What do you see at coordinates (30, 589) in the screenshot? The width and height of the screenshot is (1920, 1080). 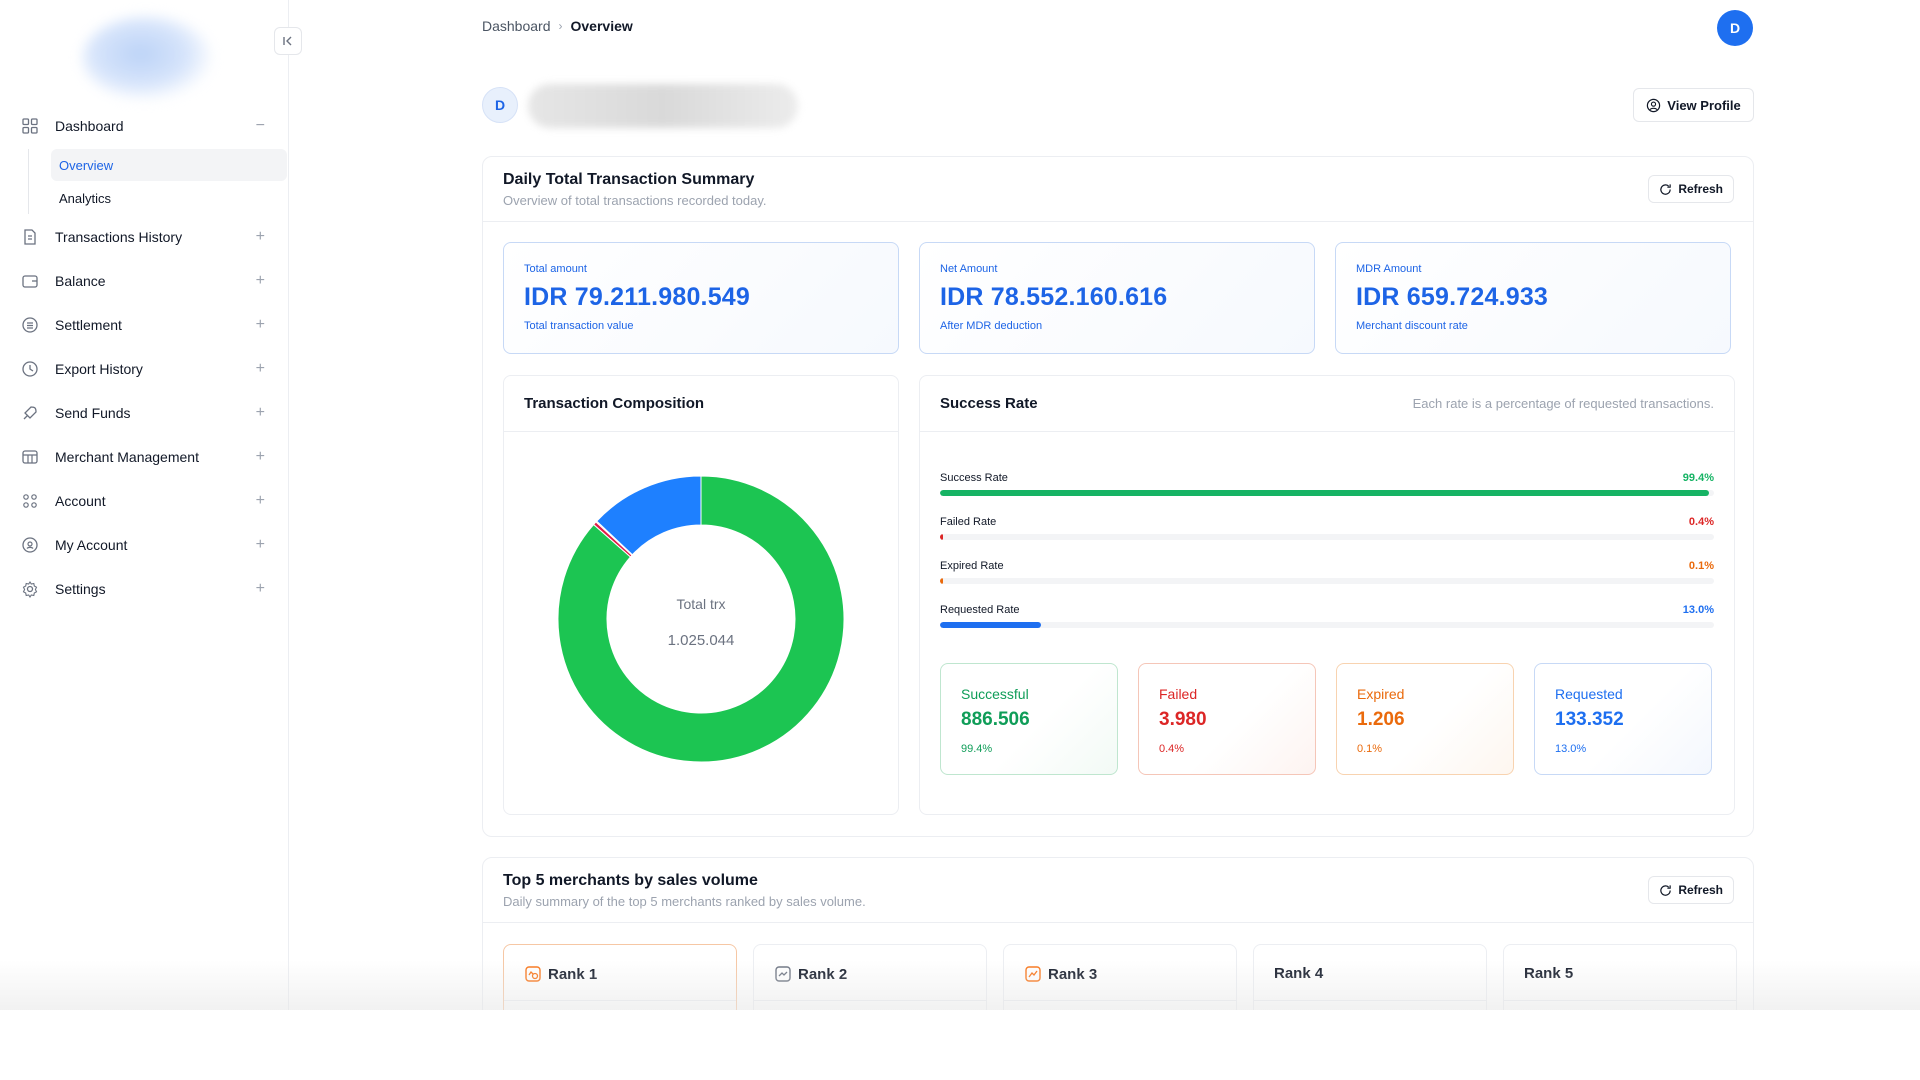 I see `gear-icon` at bounding box center [30, 589].